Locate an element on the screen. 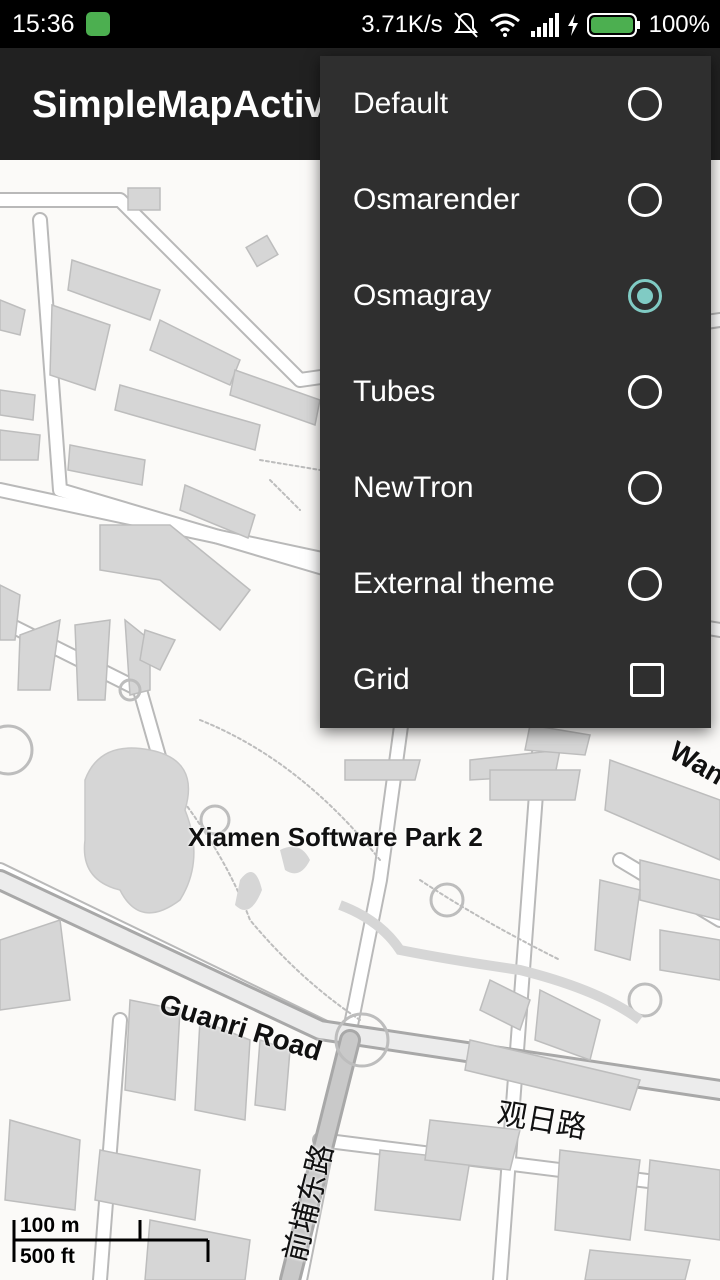  menu-item-label: Osmagray is located at coordinates (422, 295).